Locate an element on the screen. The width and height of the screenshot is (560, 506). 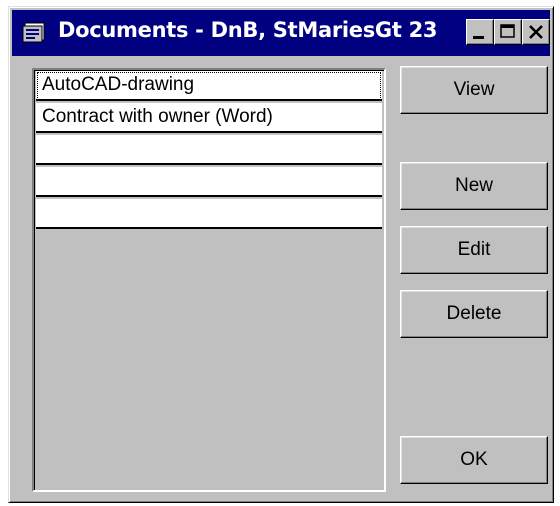
document-window-icon is located at coordinates (35, 32).